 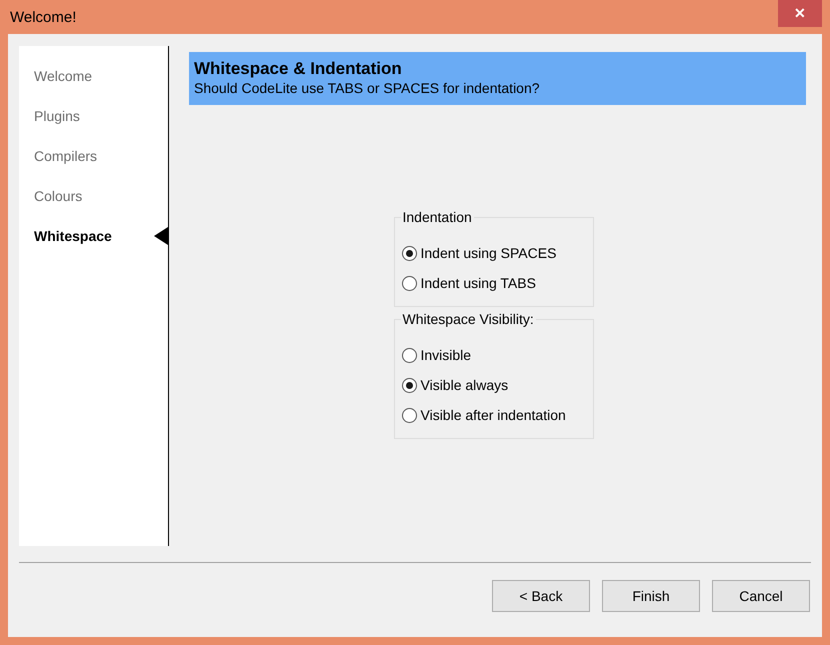 I want to click on header-subtitle: Should CodeLite use TABS or SPACES for indentation?, so click(x=367, y=88).